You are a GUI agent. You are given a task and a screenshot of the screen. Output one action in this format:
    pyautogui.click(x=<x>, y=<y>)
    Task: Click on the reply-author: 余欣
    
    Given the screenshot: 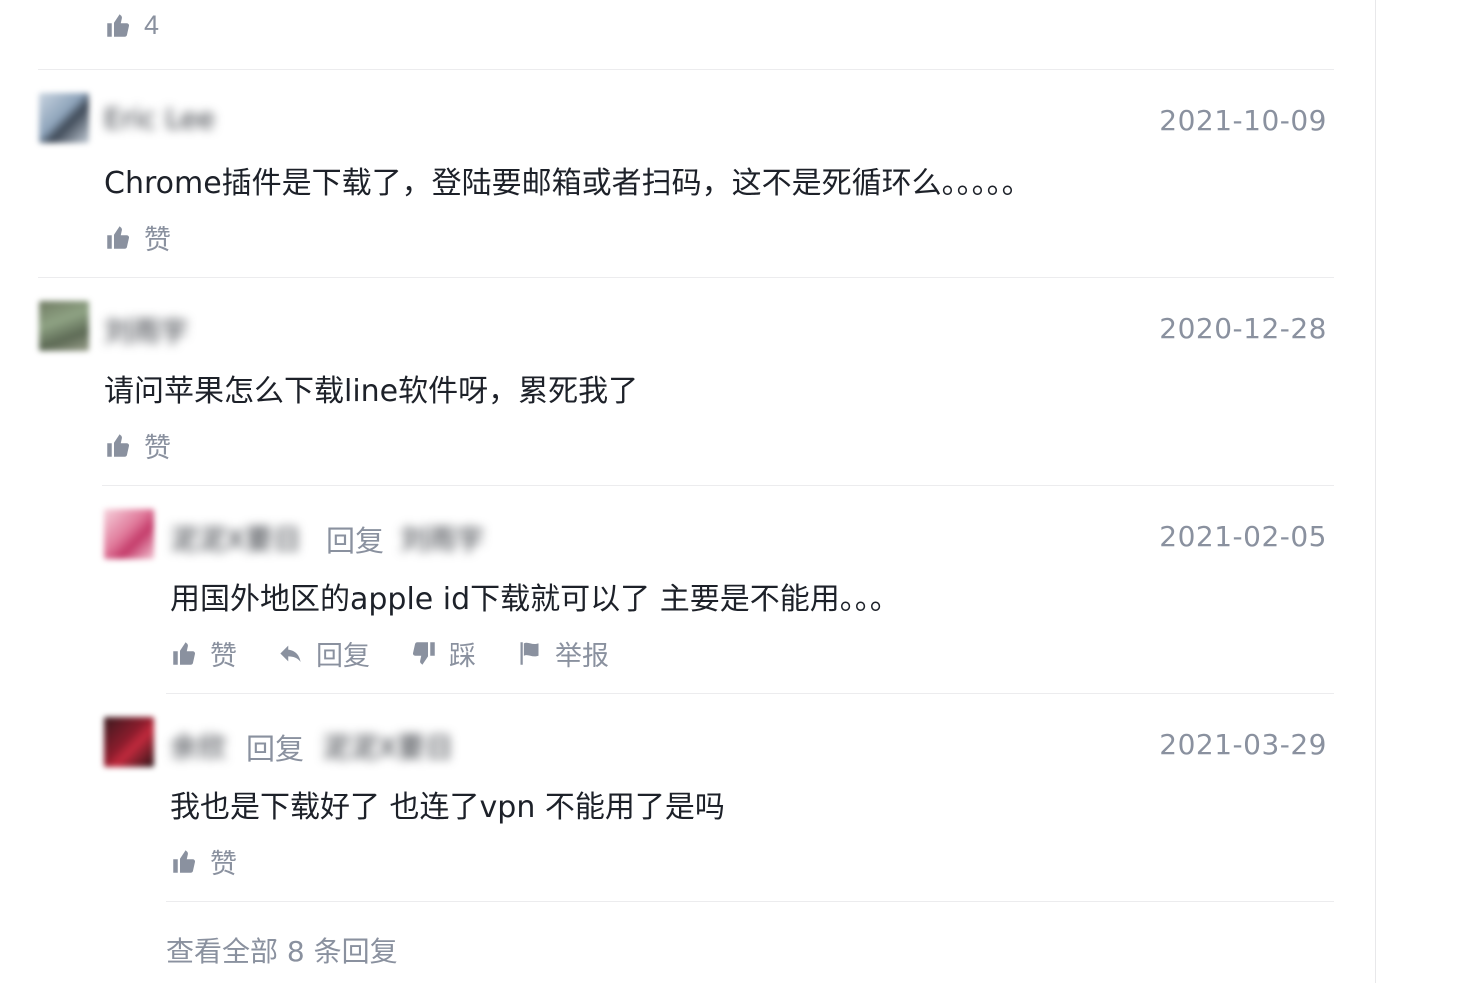 What is the action you would take?
    pyautogui.click(x=198, y=746)
    